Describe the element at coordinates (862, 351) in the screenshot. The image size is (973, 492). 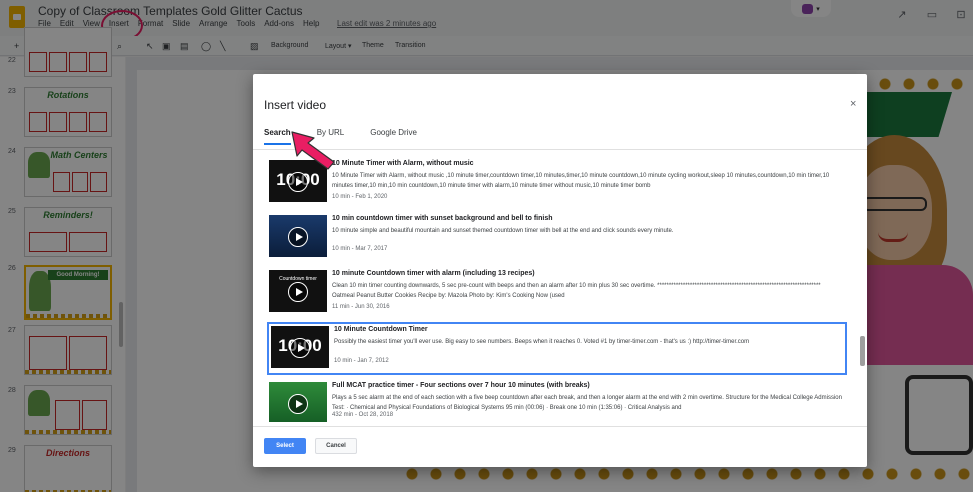
I see `results-scrollbar` at that location.